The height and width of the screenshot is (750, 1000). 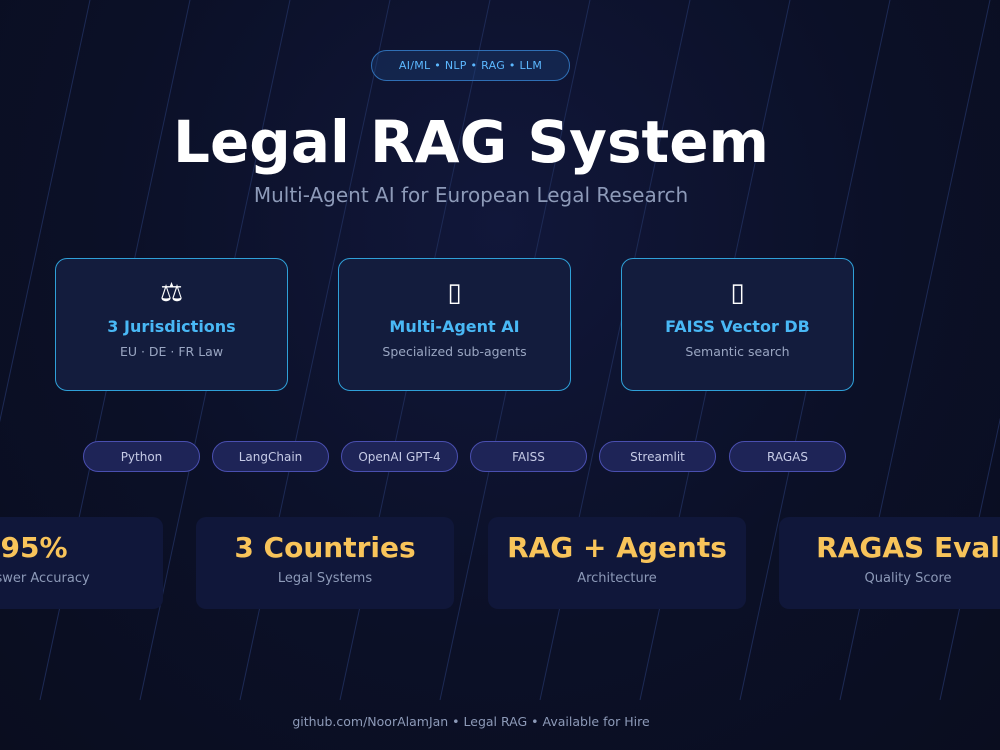 I want to click on tech-chip-python: Python, so click(x=141, y=456).